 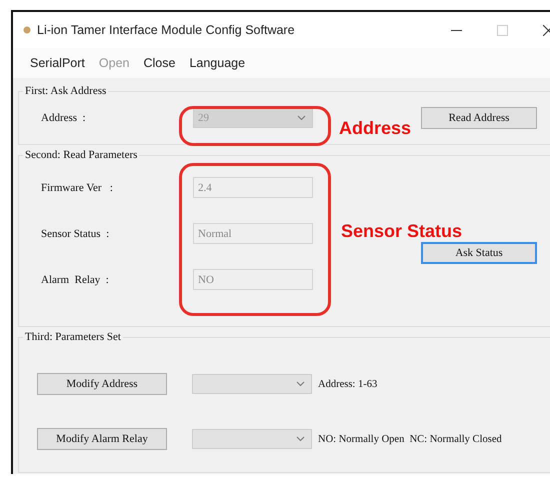 I want to click on menu-item: SerialPort, so click(x=57, y=63).